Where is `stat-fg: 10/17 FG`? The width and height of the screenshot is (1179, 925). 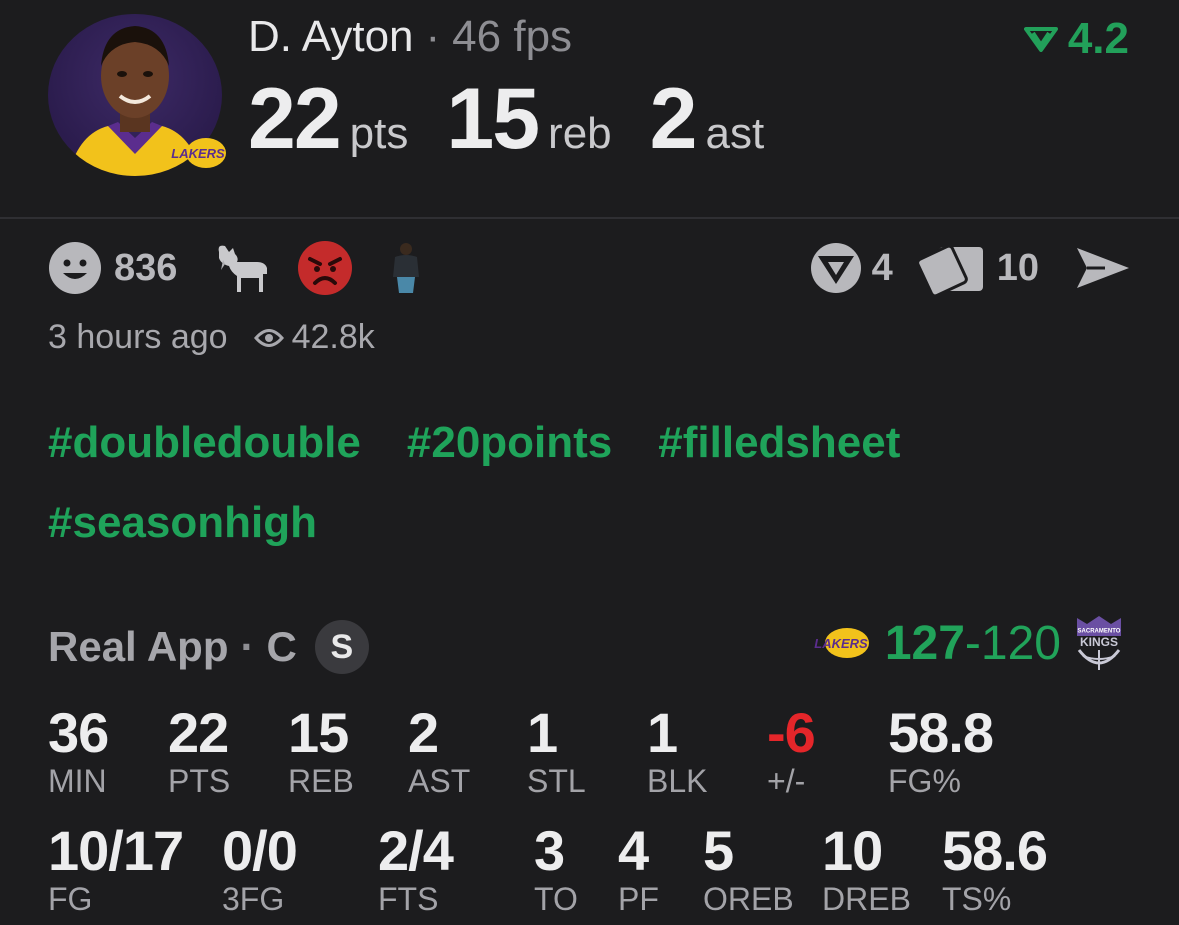 stat-fg: 10/17 FG is located at coordinates (116, 868).